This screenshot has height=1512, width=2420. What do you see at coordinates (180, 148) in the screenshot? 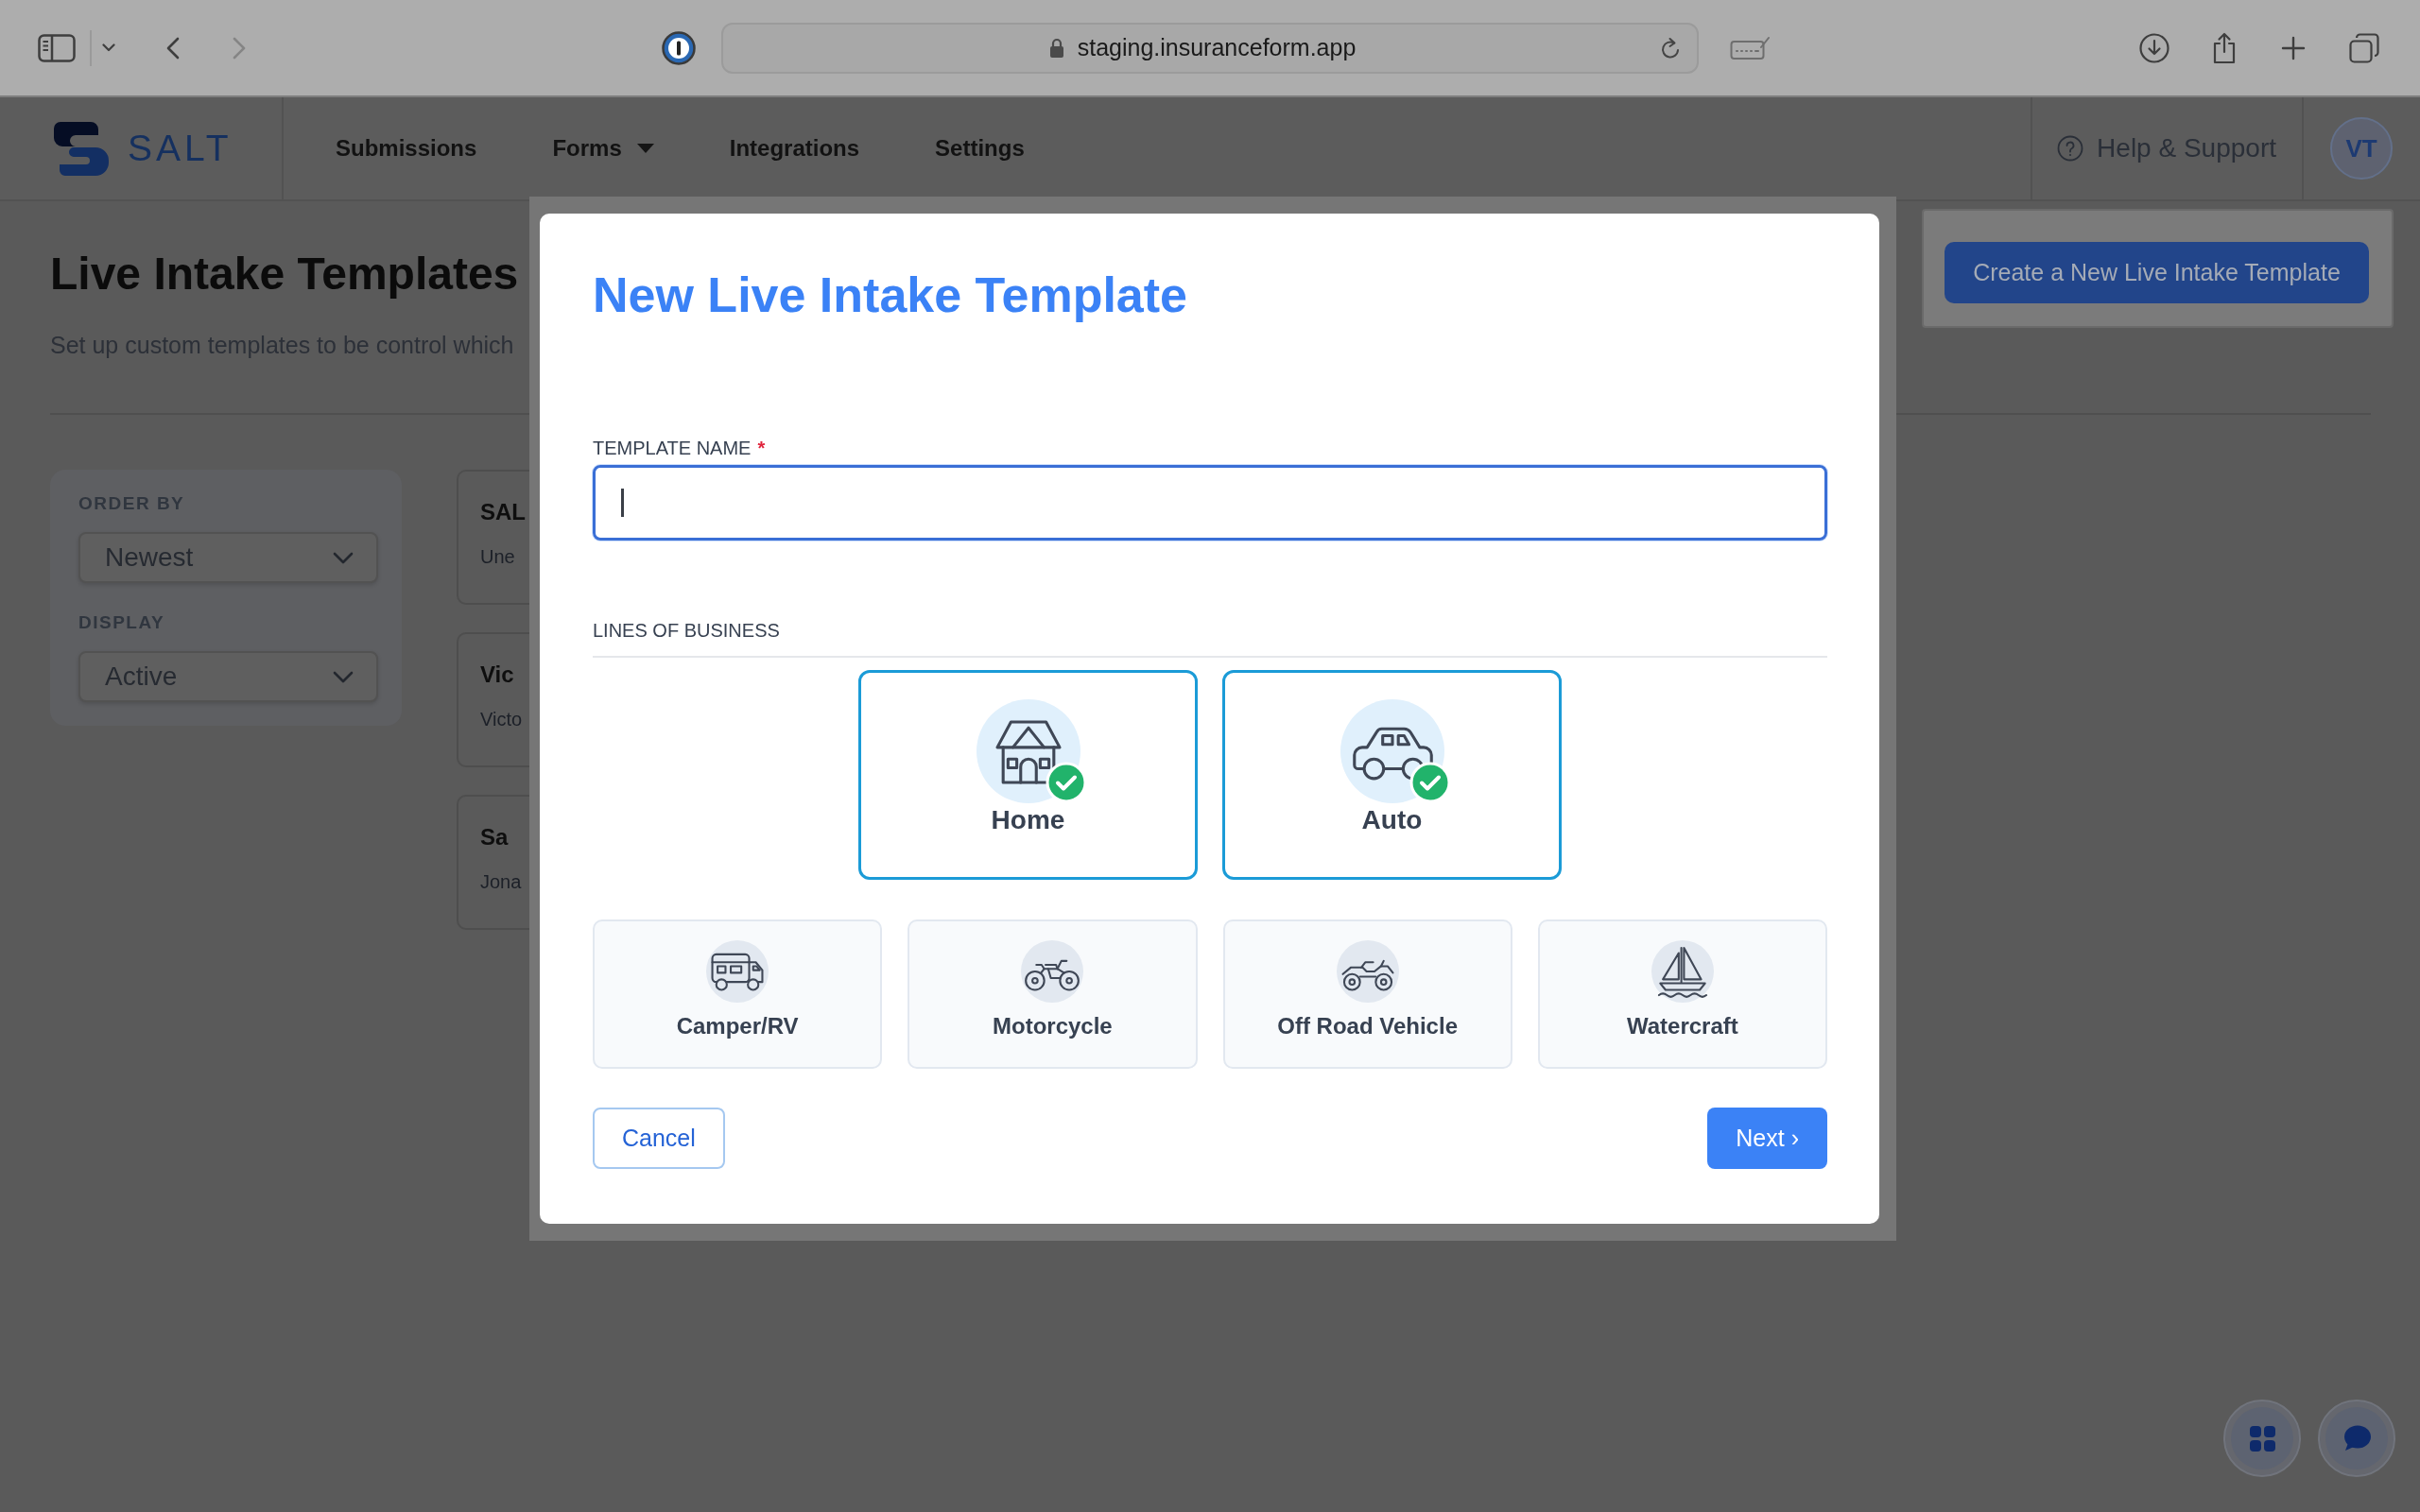
I see `logo-text: SALT` at bounding box center [180, 148].